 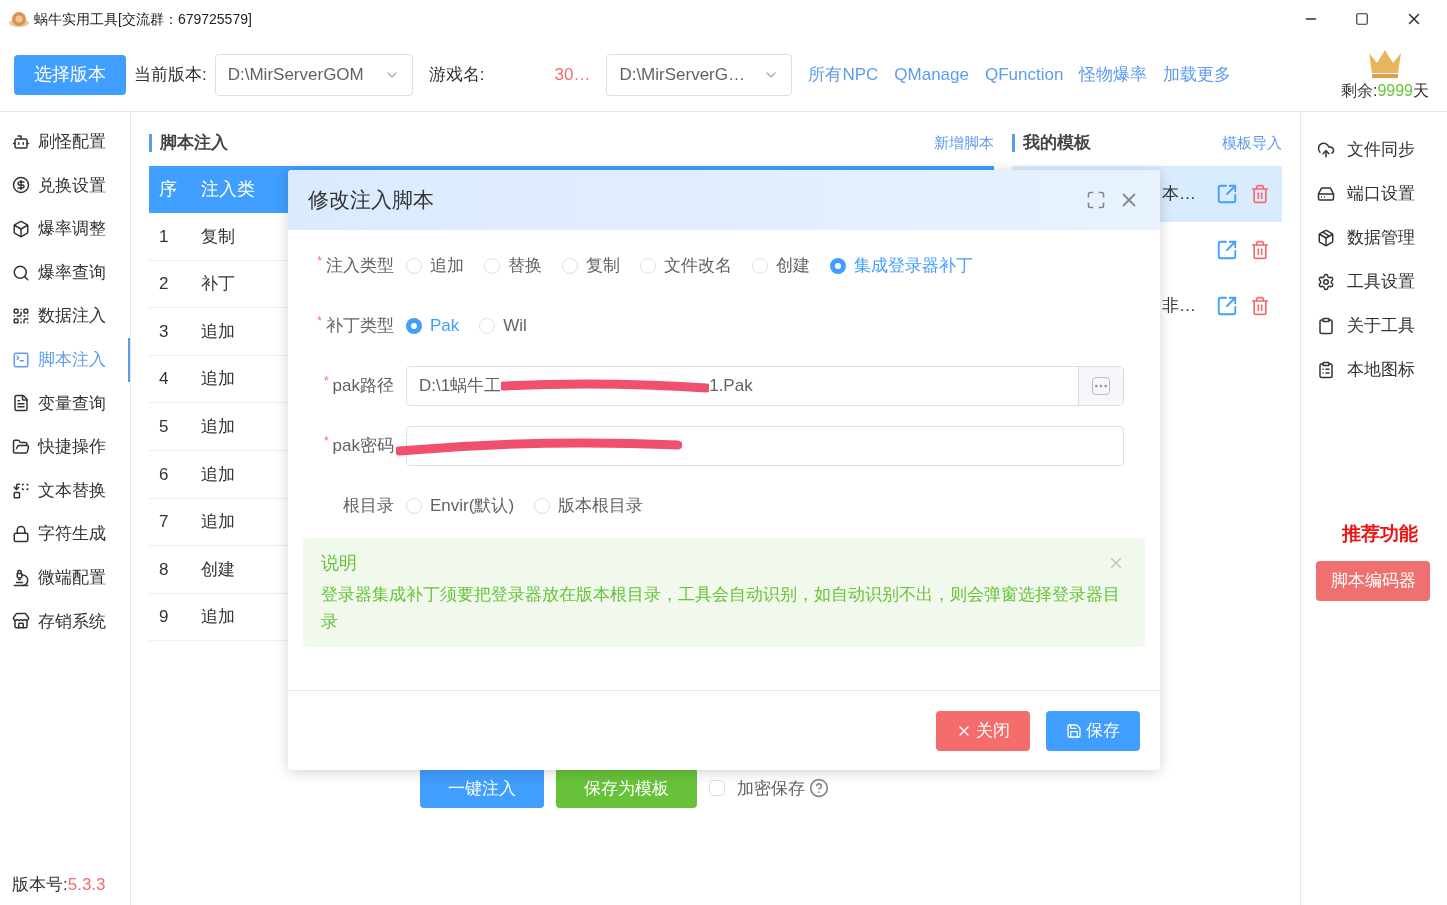 I want to click on package-icon, so click(x=1326, y=238).